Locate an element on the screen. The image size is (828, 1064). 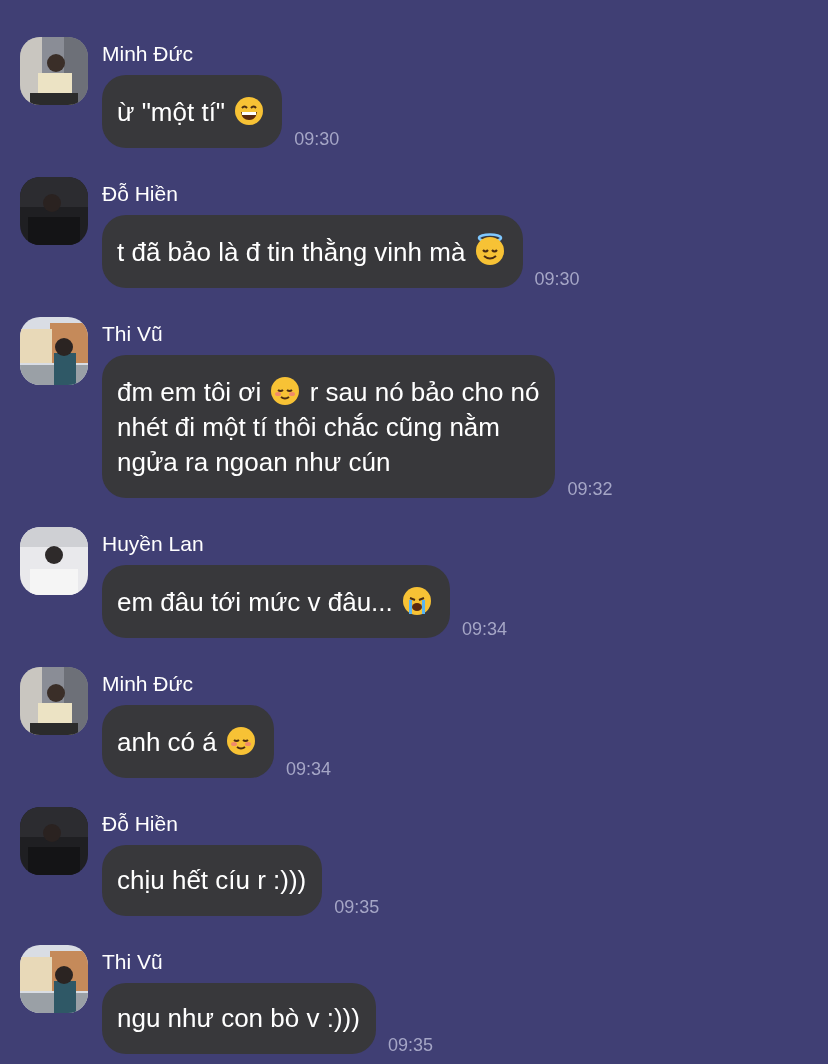
message-text: r sau nó bảo cho nó is located at coordinates (424, 392).